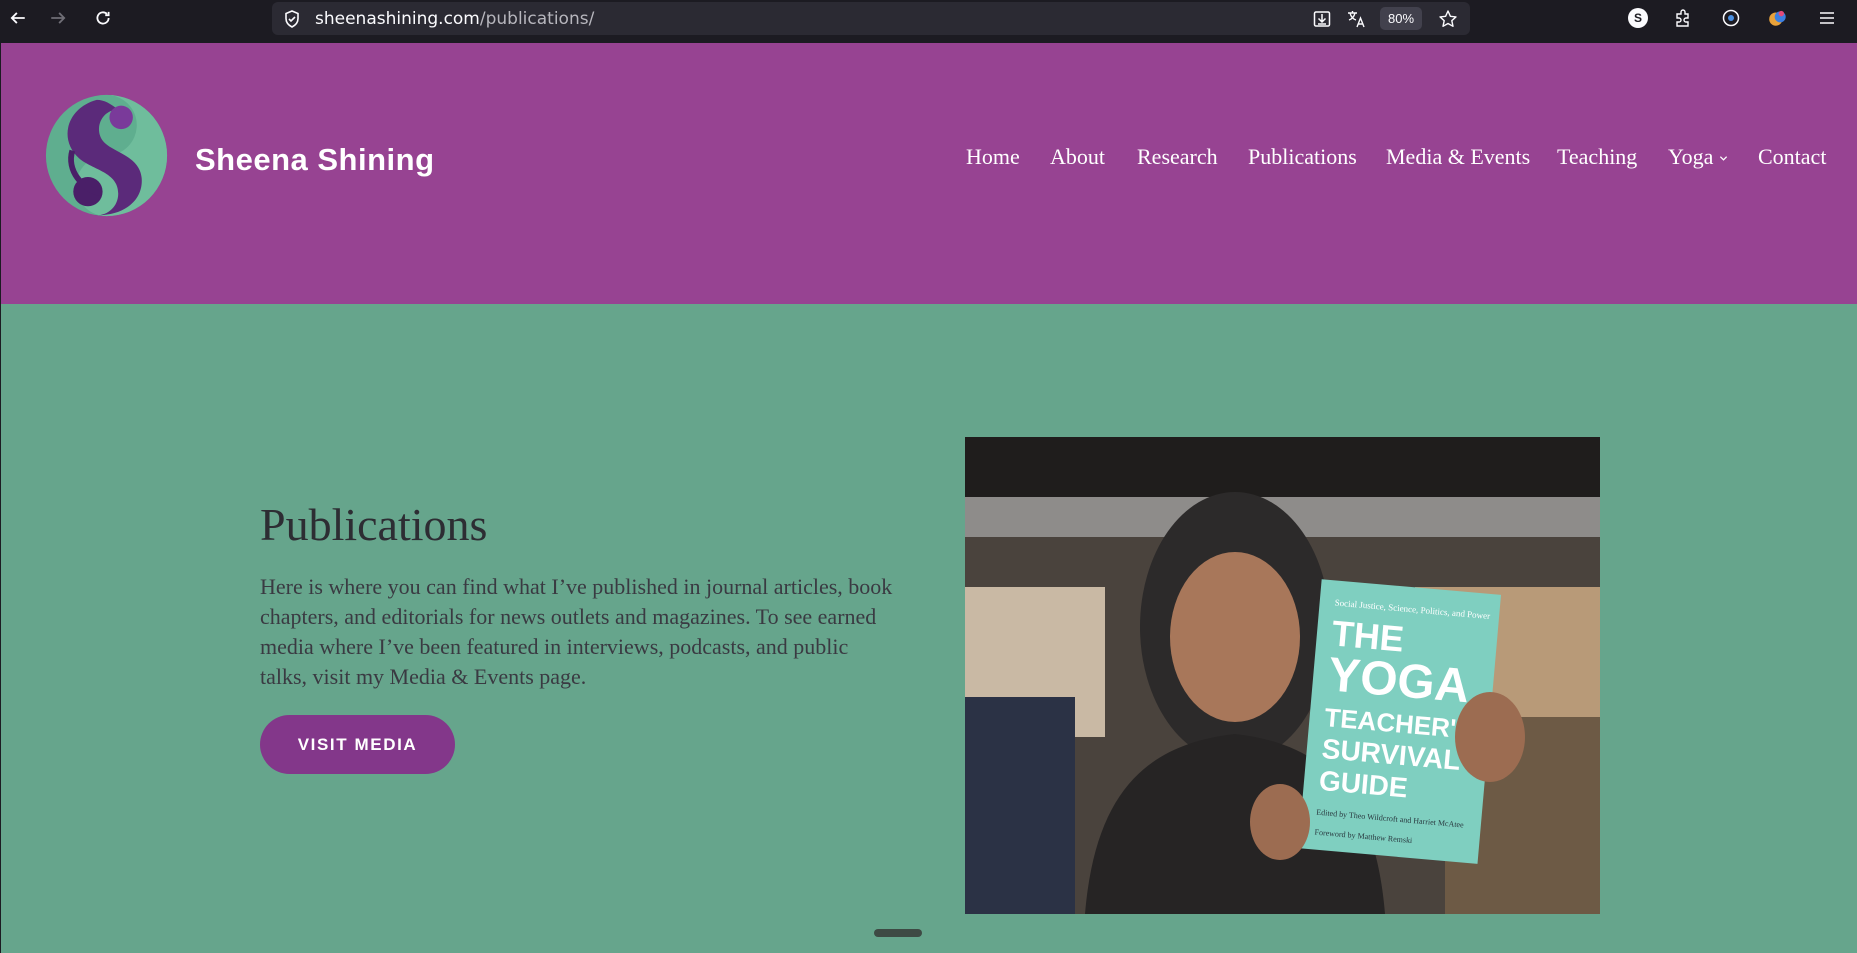 The image size is (1857, 953). Describe the element at coordinates (537, 19) in the screenshot. I see `url-path: /publications/` at that location.